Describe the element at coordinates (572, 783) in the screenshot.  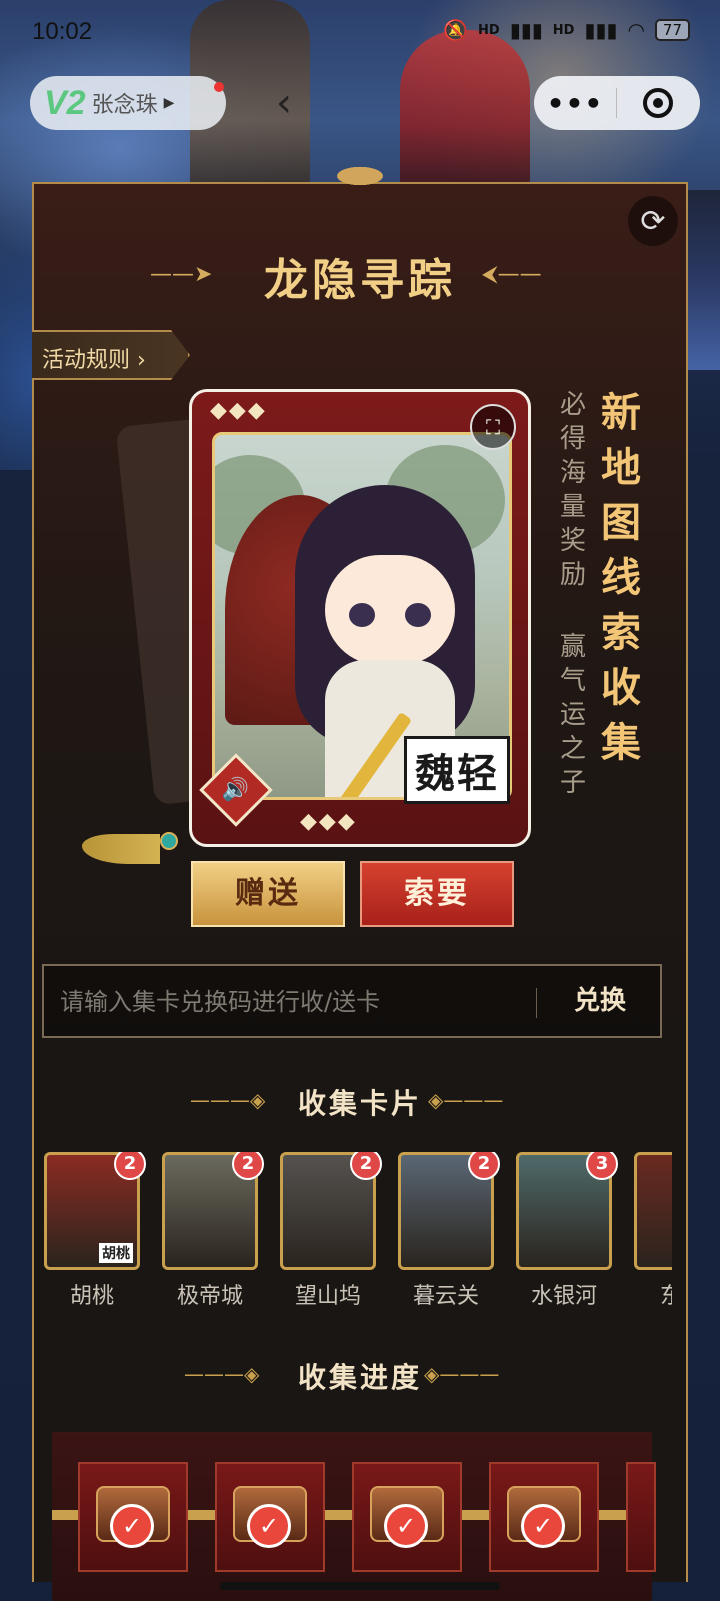
I see `slogan-char: 子` at that location.